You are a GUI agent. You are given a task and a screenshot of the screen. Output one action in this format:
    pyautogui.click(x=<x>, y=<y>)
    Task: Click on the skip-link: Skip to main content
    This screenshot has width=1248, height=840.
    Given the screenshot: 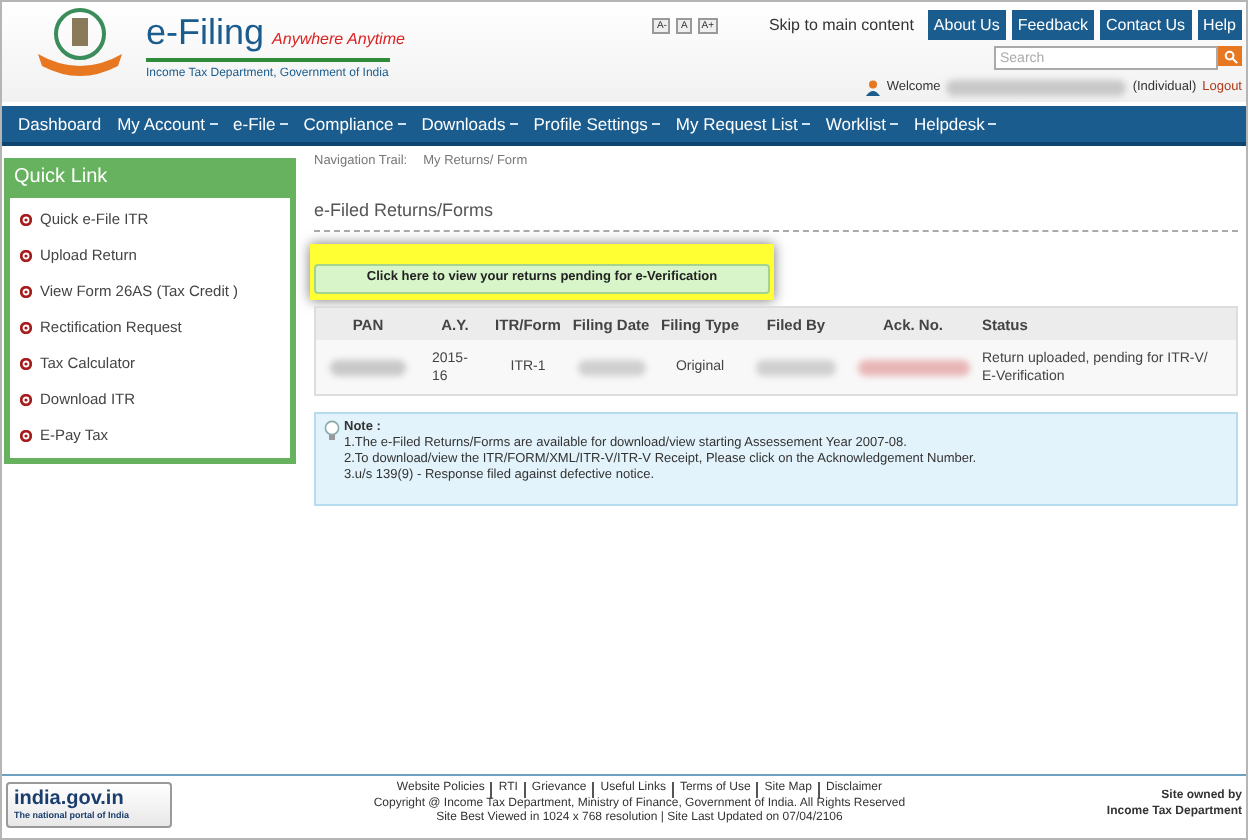 What is the action you would take?
    pyautogui.click(x=841, y=25)
    